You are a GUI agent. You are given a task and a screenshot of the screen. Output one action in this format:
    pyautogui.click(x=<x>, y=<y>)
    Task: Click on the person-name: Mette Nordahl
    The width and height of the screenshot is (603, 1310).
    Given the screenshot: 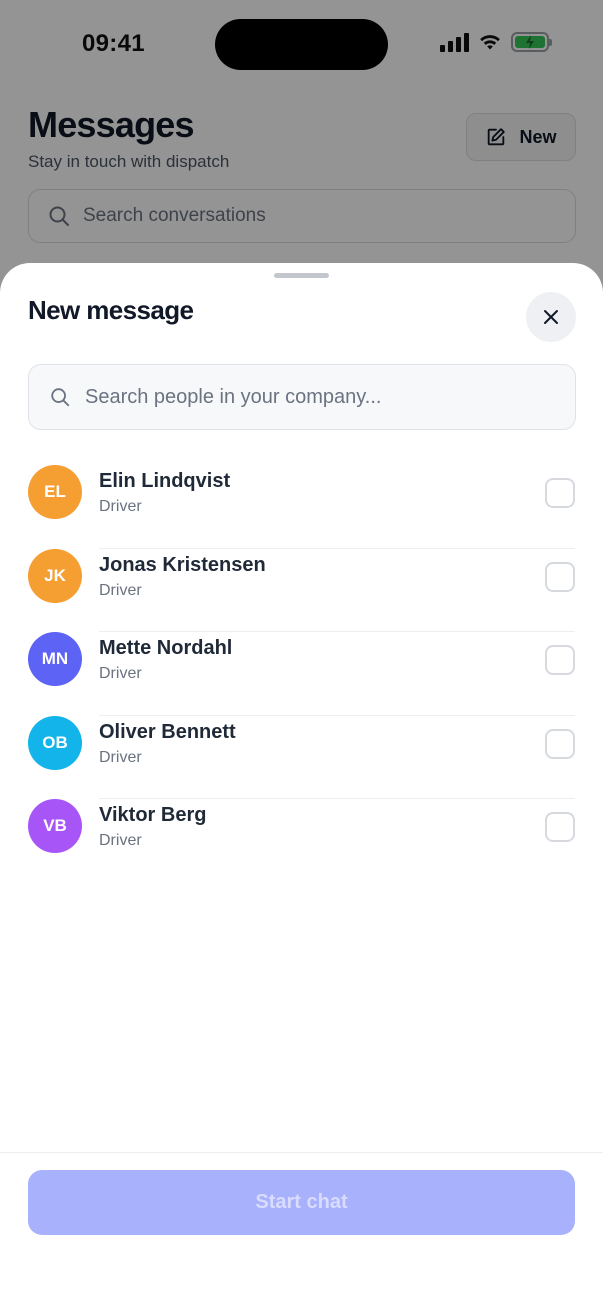 What is the action you would take?
    pyautogui.click(x=166, y=648)
    